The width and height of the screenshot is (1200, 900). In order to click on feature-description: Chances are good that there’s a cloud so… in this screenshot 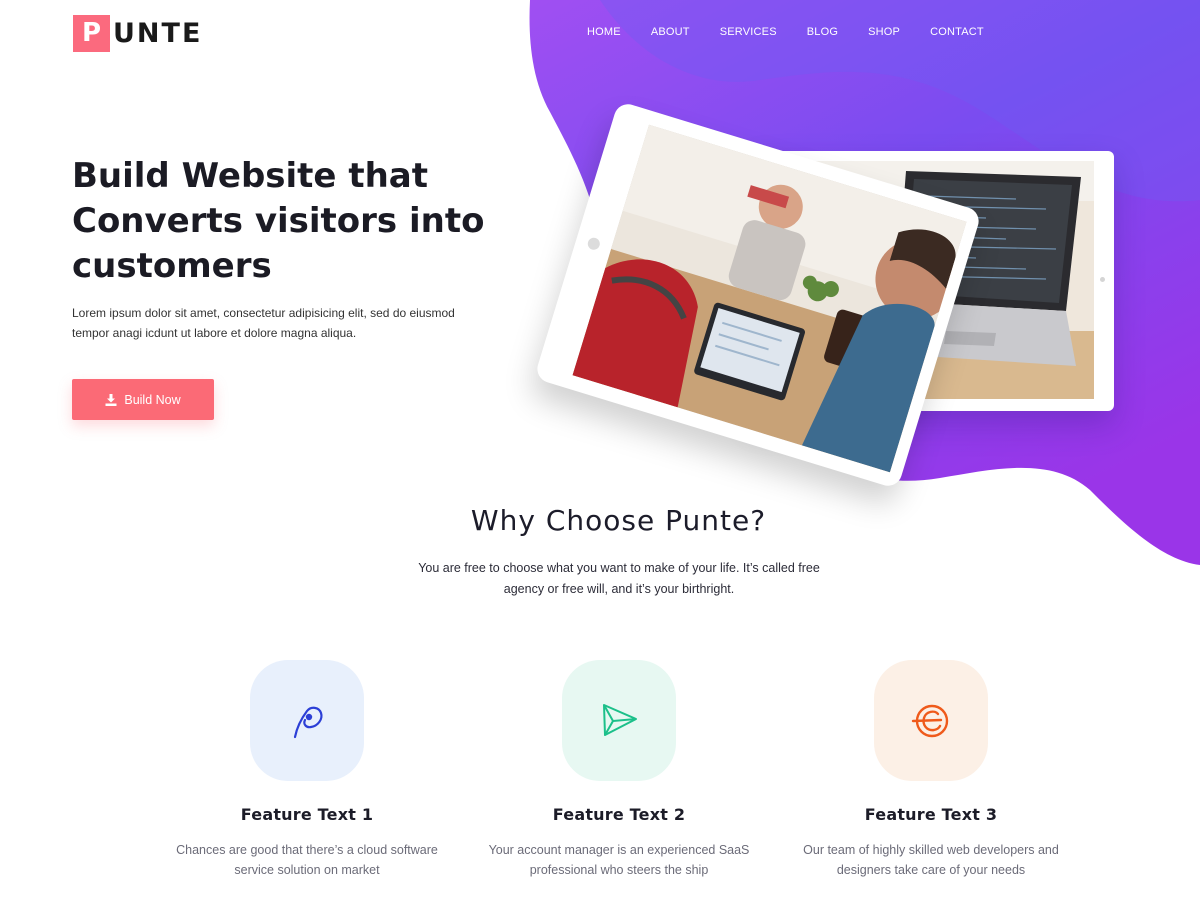, I will do `click(307, 860)`.